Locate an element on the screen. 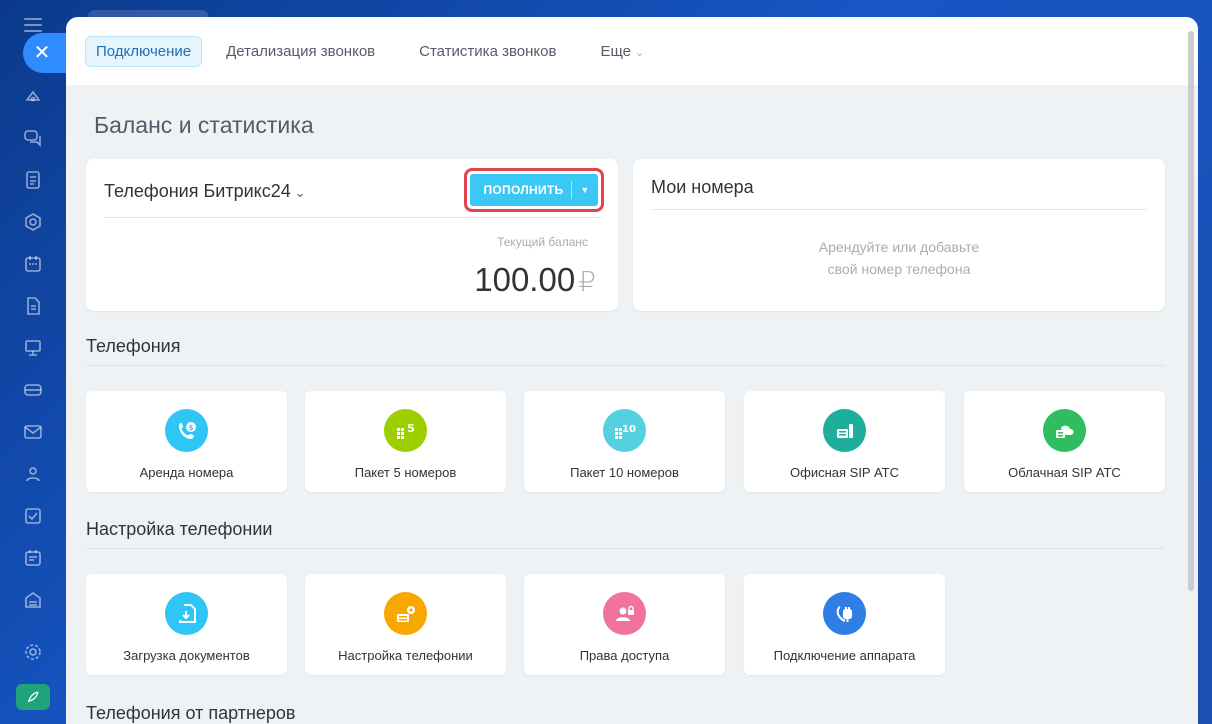  tile-telephony-settings: Настройка телефонии is located at coordinates (405, 624).